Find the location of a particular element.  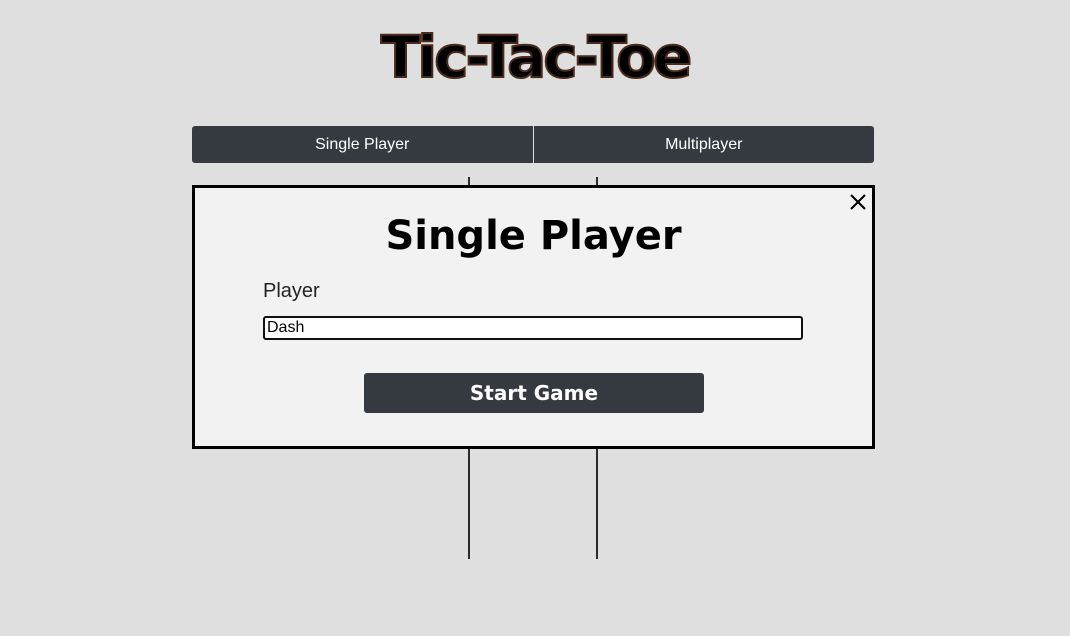

mode-tabs: Single Player Multiplayer is located at coordinates (533, 144).